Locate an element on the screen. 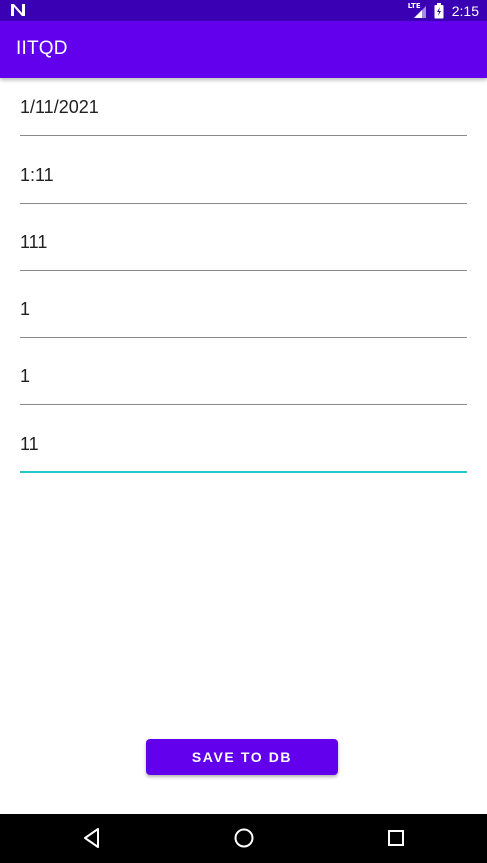 The height and width of the screenshot is (863, 487). status-icons: LTE 2:15 is located at coordinates (443, 10).